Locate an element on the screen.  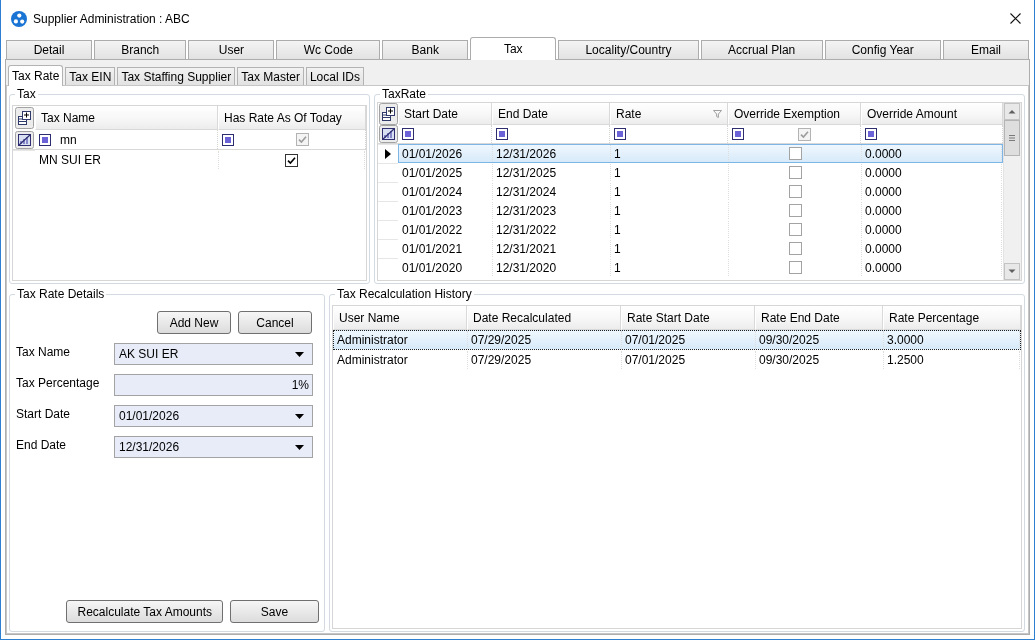
tab: Wc Code is located at coordinates (328, 49).